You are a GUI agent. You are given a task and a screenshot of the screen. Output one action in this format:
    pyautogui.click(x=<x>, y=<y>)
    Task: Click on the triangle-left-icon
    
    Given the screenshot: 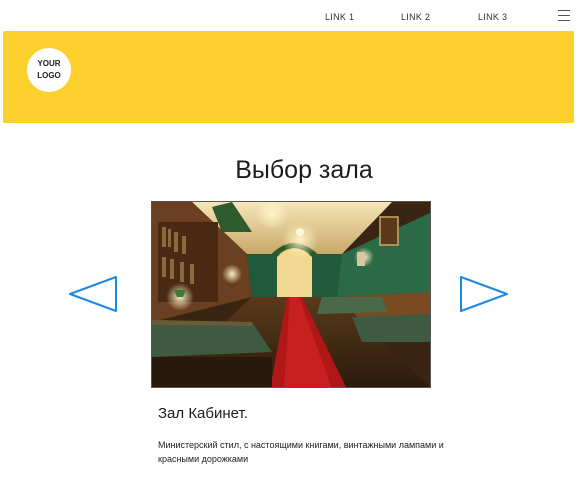 What is the action you would take?
    pyautogui.click(x=93, y=294)
    